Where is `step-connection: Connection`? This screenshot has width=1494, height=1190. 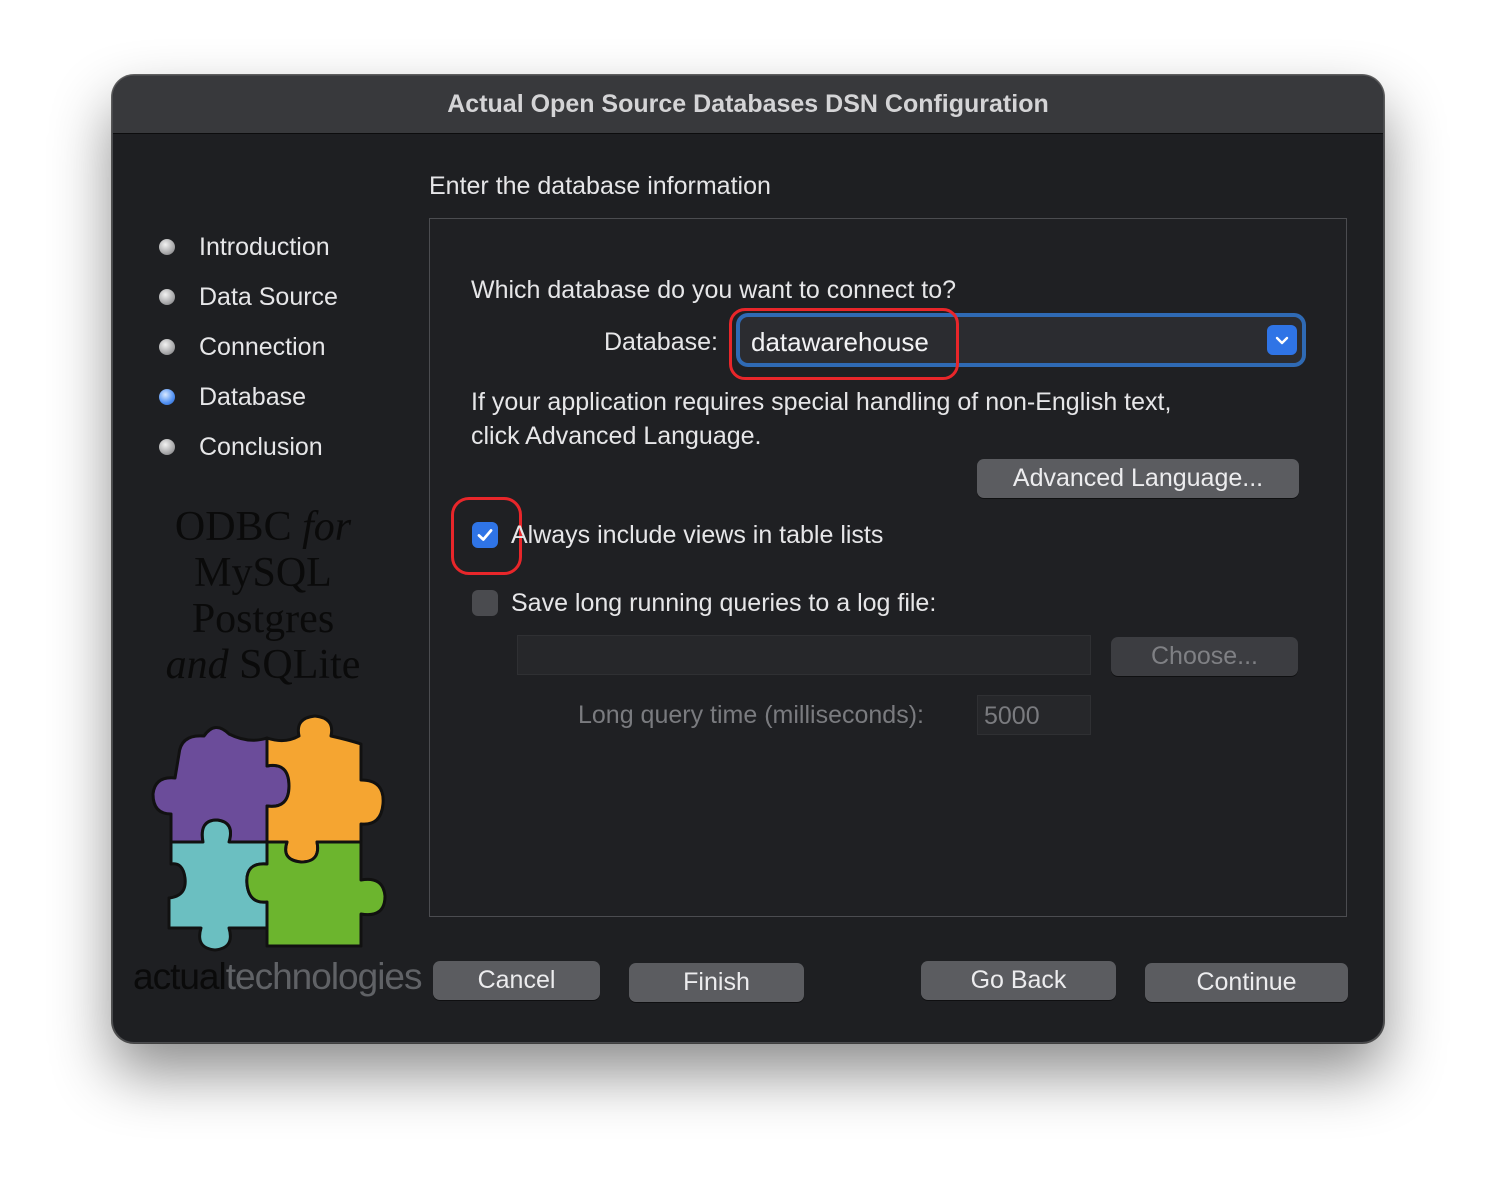 step-connection: Connection is located at coordinates (241, 347).